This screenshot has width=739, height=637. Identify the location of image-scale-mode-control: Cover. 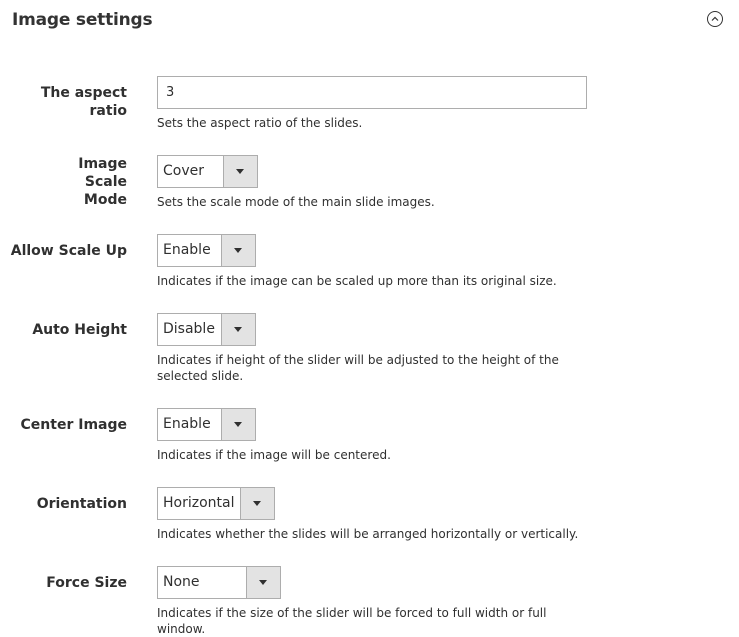
(207, 171).